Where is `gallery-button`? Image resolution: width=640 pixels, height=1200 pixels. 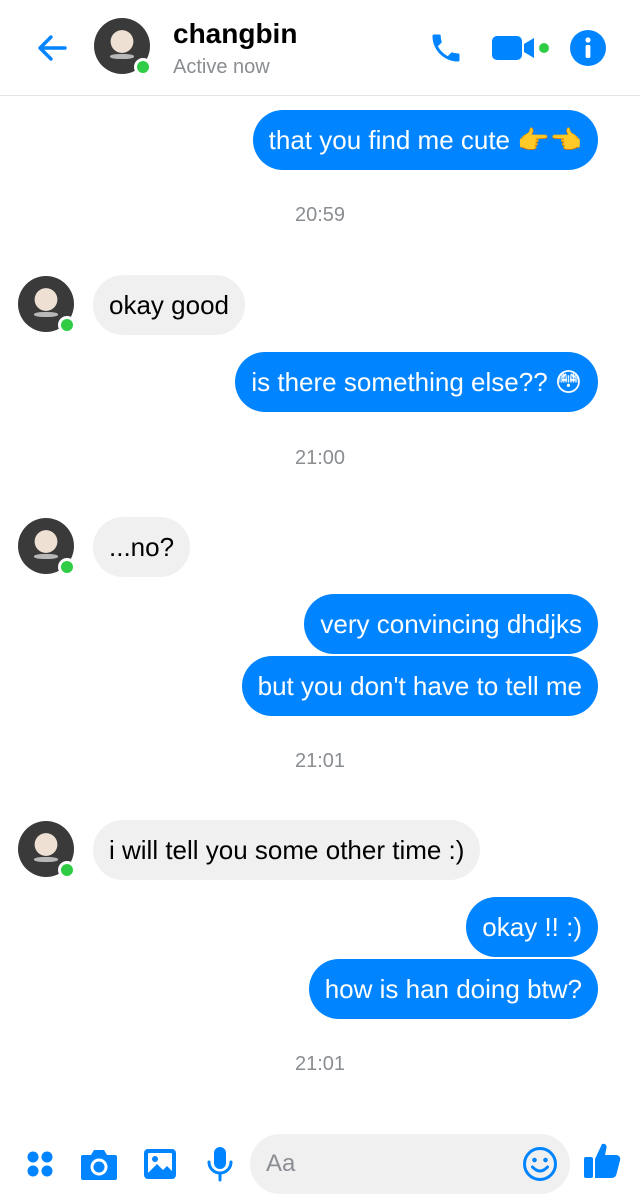
gallery-button is located at coordinates (160, 1164).